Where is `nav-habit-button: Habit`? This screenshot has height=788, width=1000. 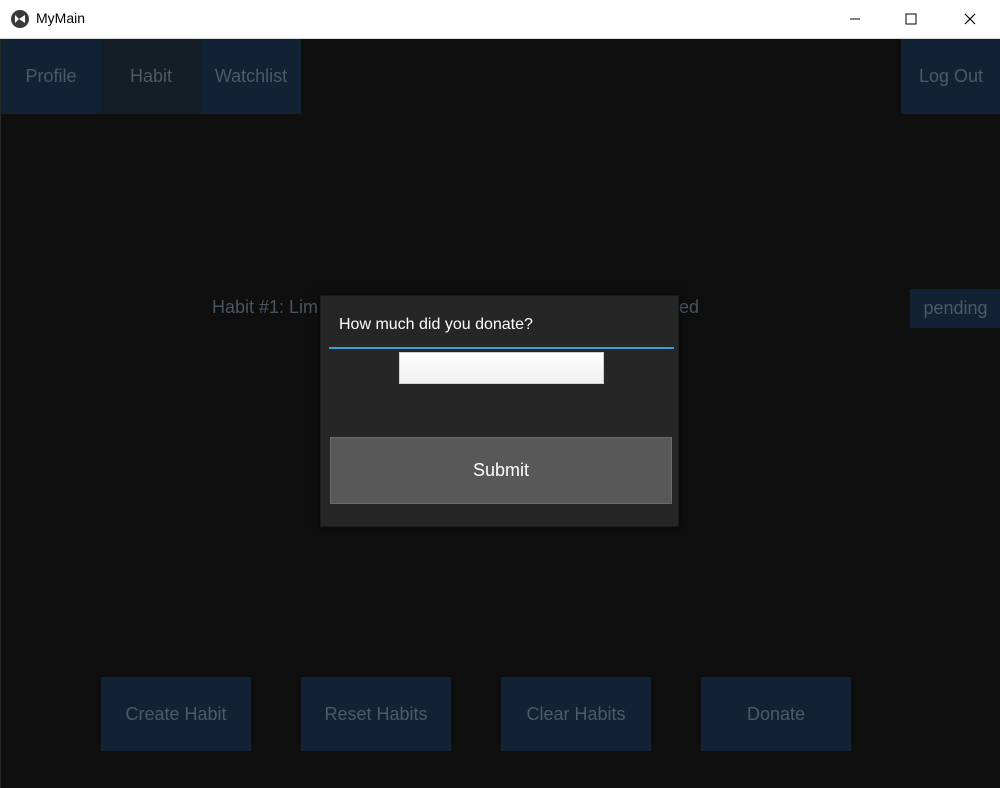
nav-habit-button: Habit is located at coordinates (151, 76).